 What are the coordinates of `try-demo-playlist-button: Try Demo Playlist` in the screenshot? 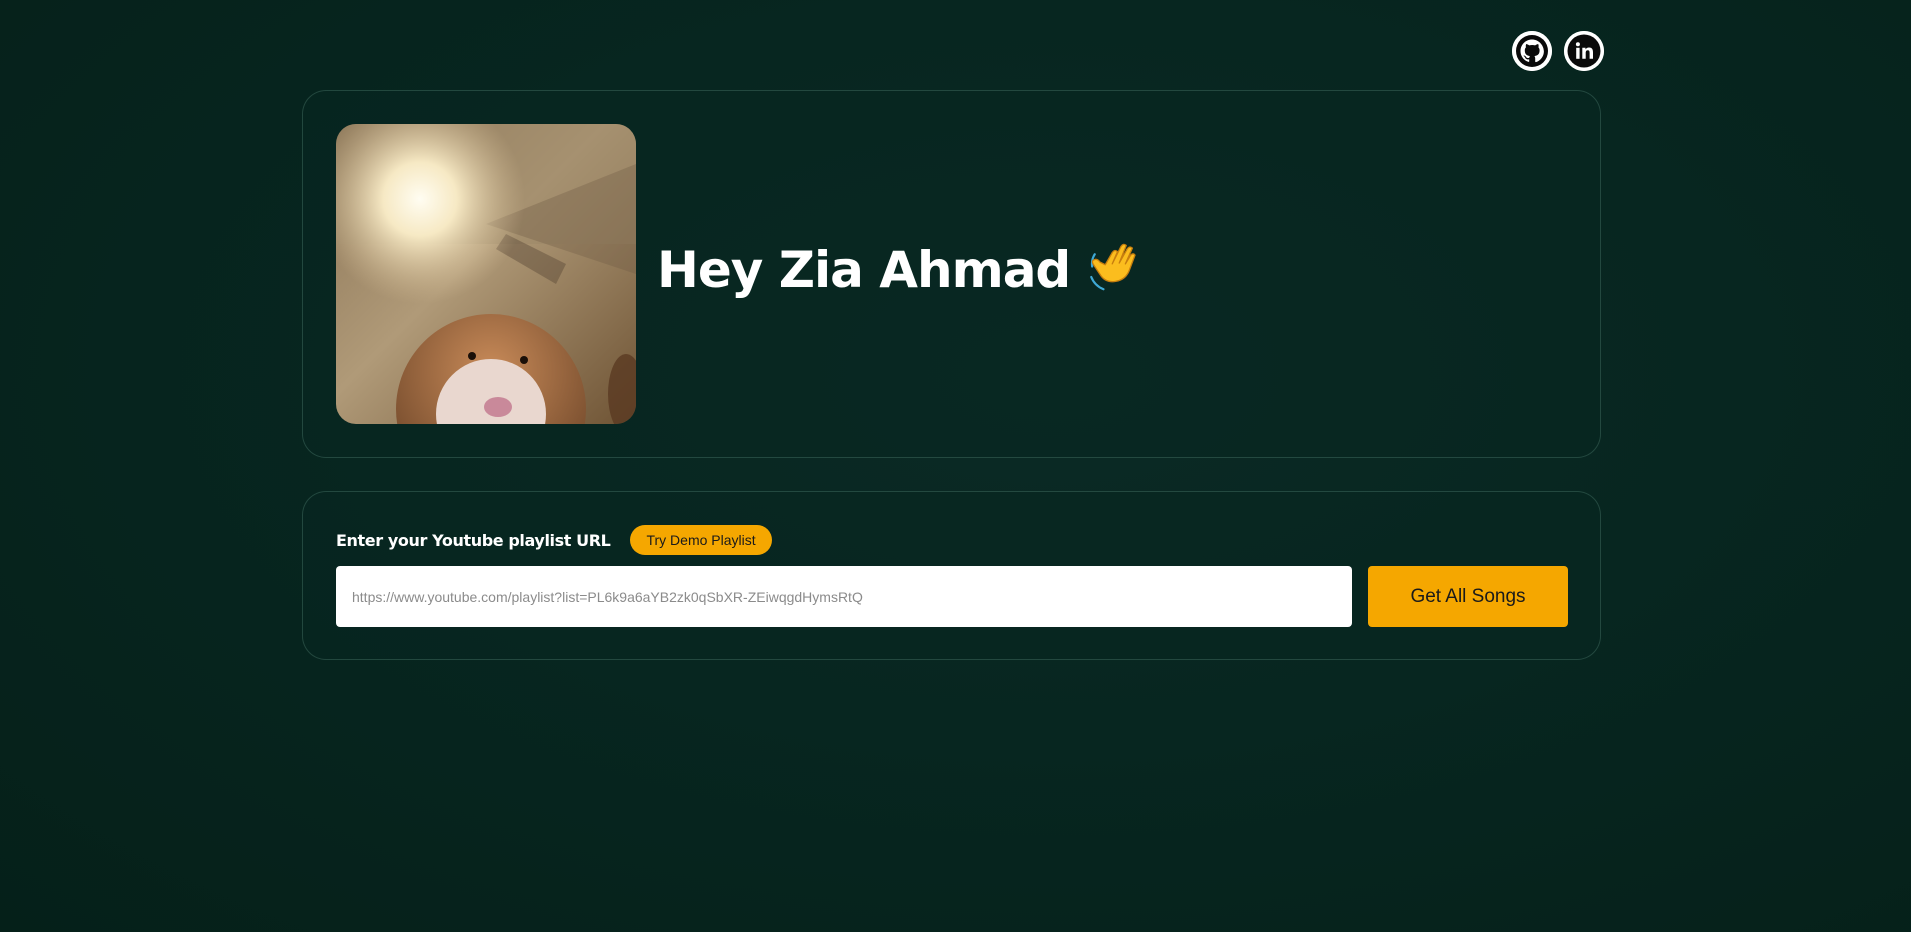 It's located at (701, 540).